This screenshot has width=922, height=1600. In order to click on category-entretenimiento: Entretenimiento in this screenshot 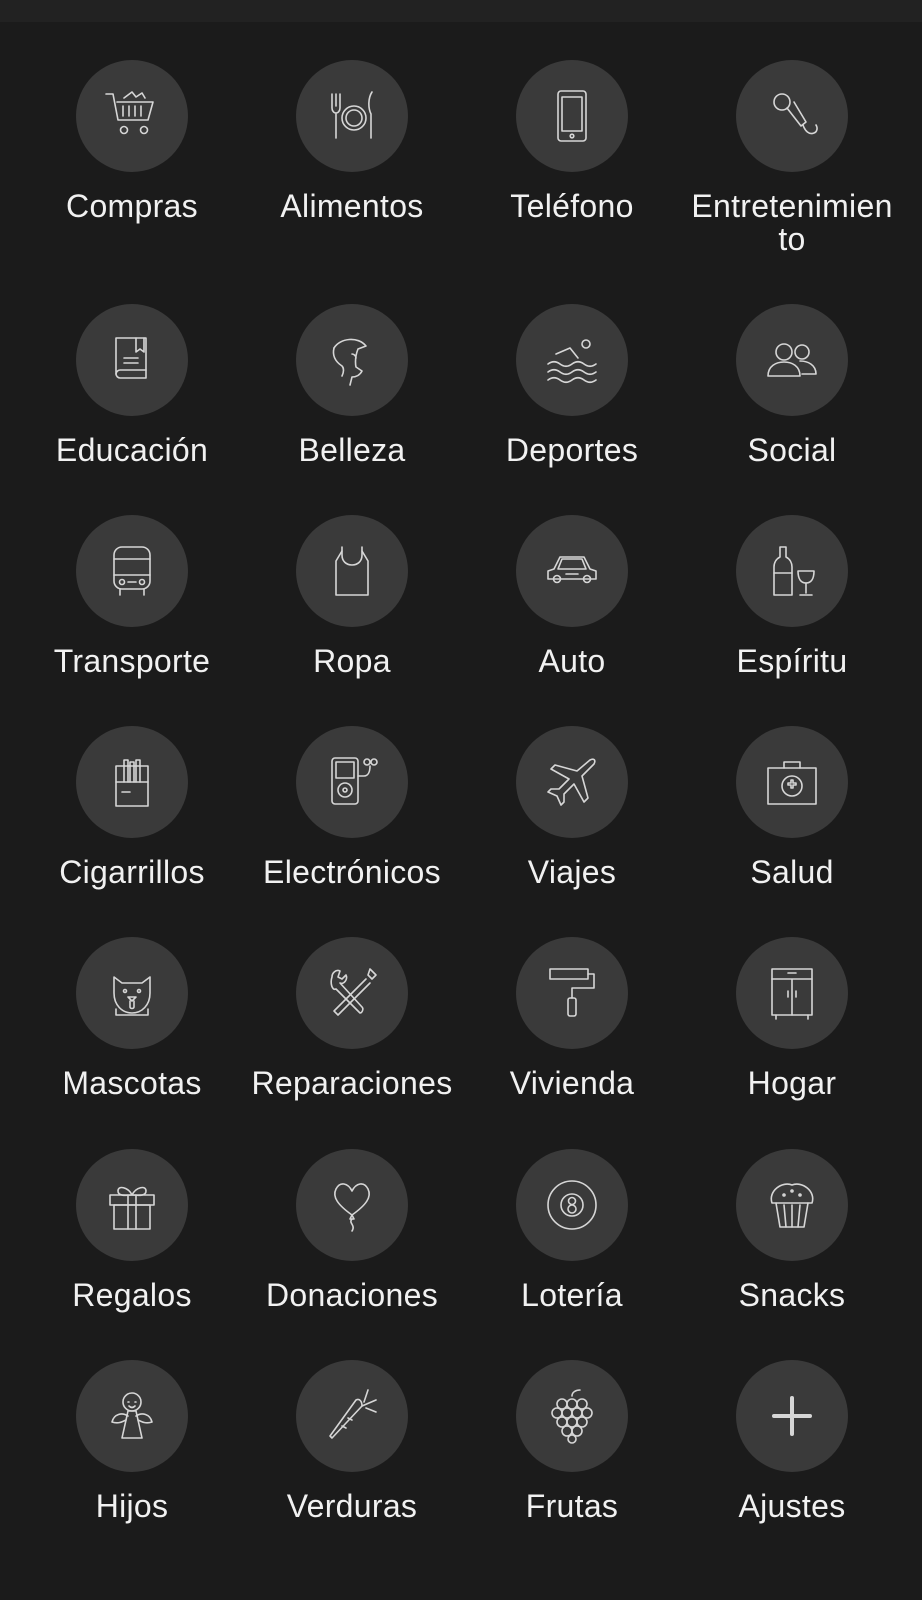, I will do `click(792, 160)`.